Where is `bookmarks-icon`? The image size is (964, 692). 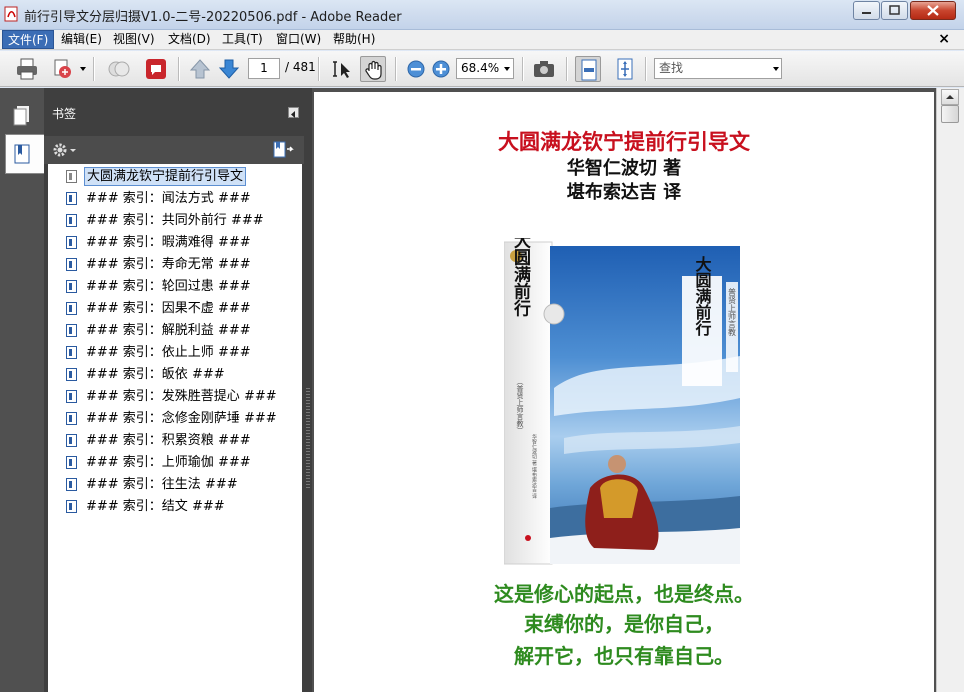
bookmarks-icon is located at coordinates (22, 154).